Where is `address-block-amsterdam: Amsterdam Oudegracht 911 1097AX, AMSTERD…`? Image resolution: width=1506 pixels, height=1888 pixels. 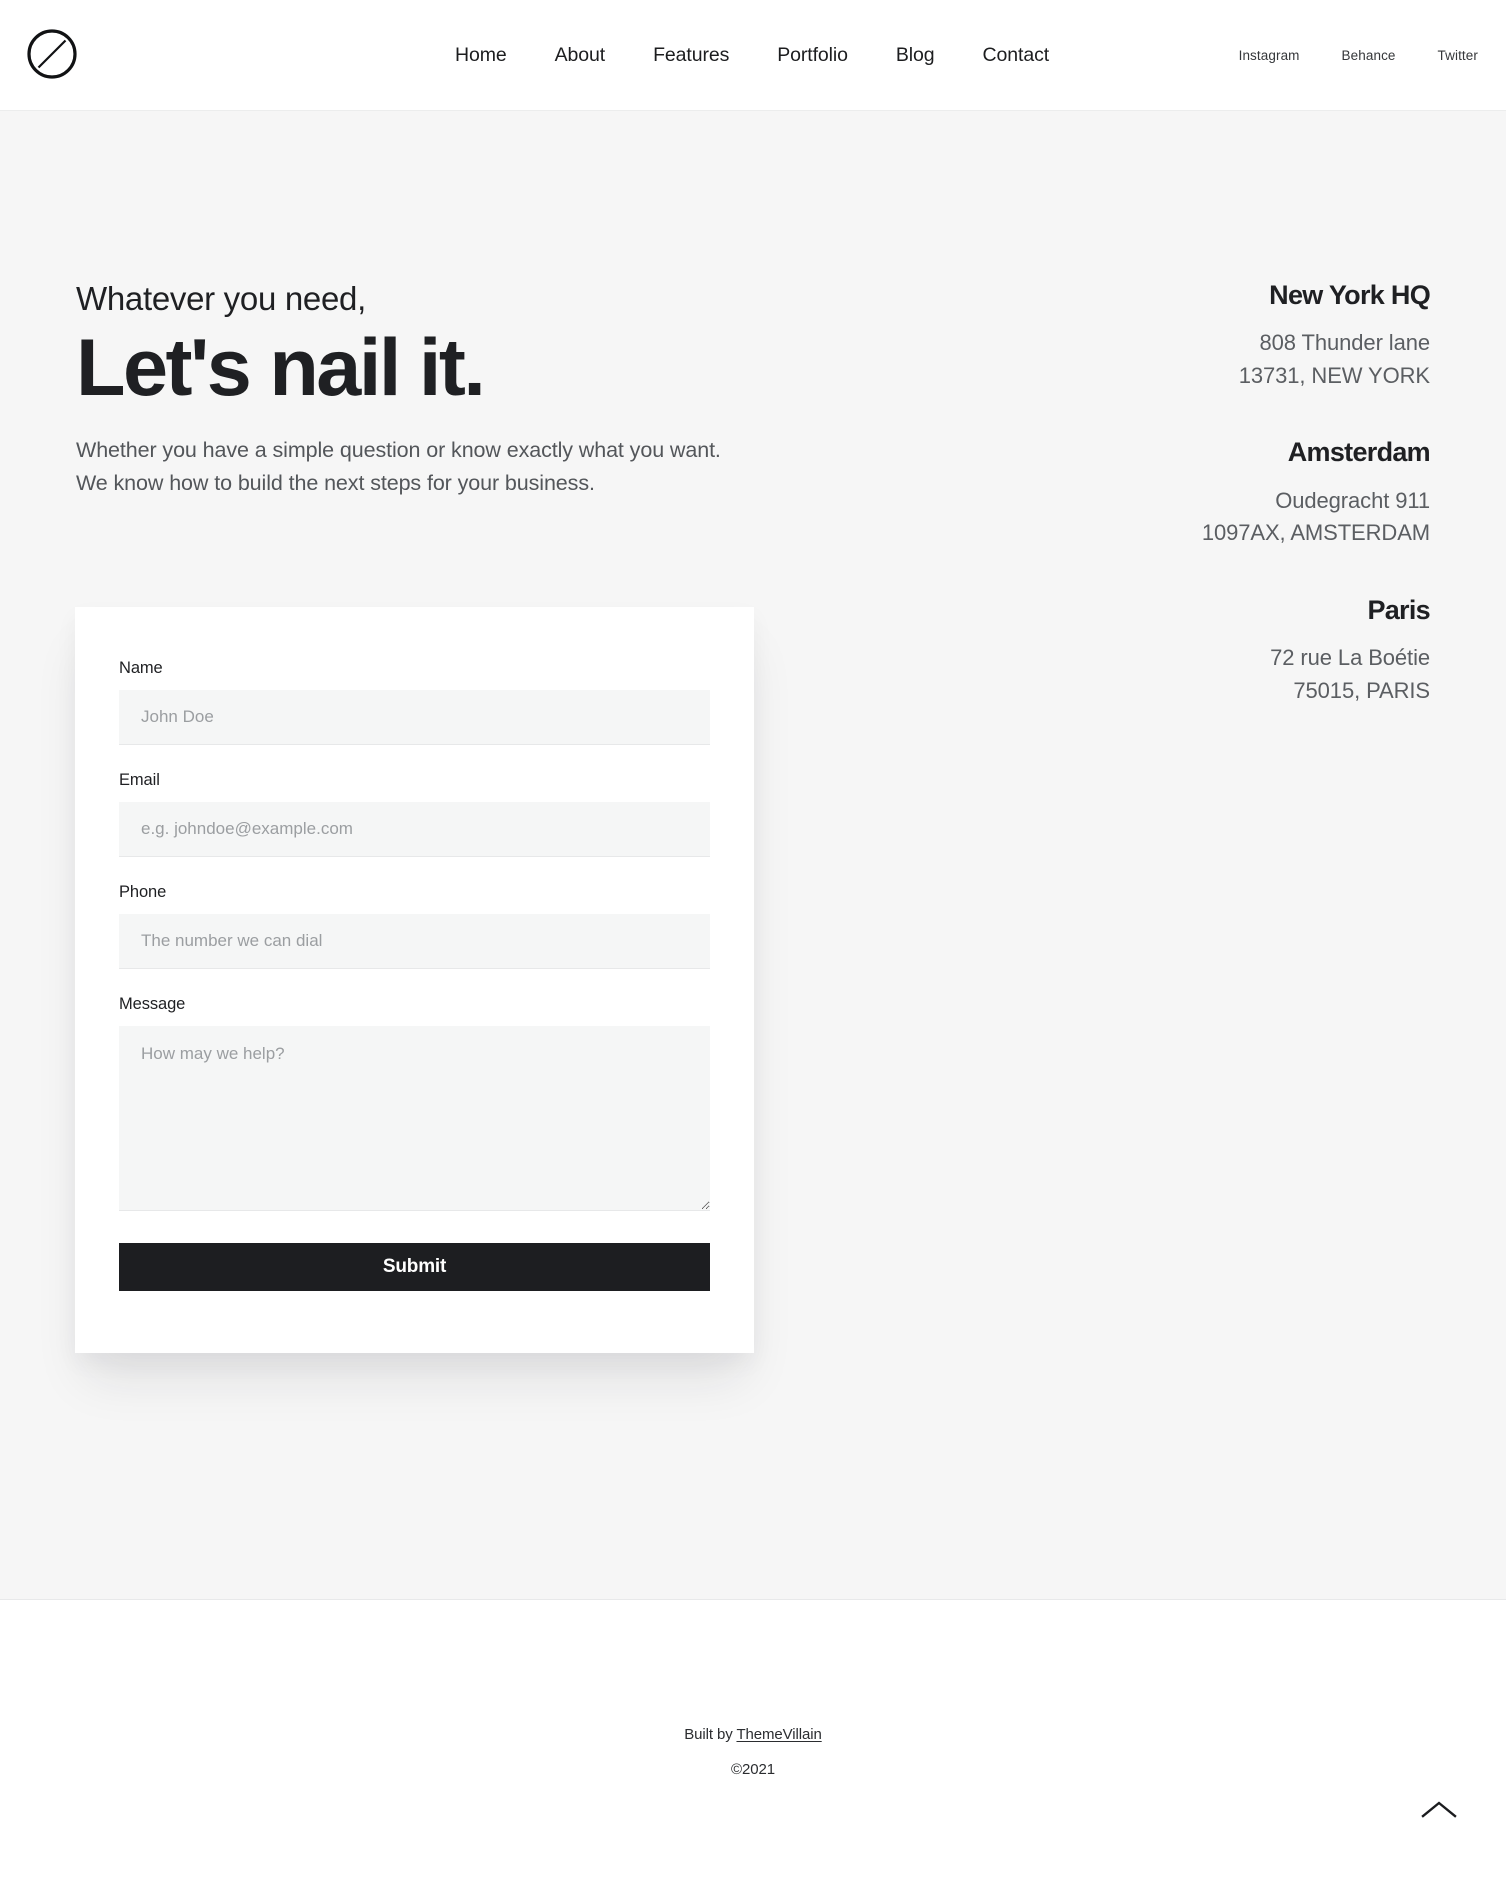
address-block-amsterdam: Amsterdam Oudegracht 911 1097AX, AMSTERD… is located at coordinates (1215, 492).